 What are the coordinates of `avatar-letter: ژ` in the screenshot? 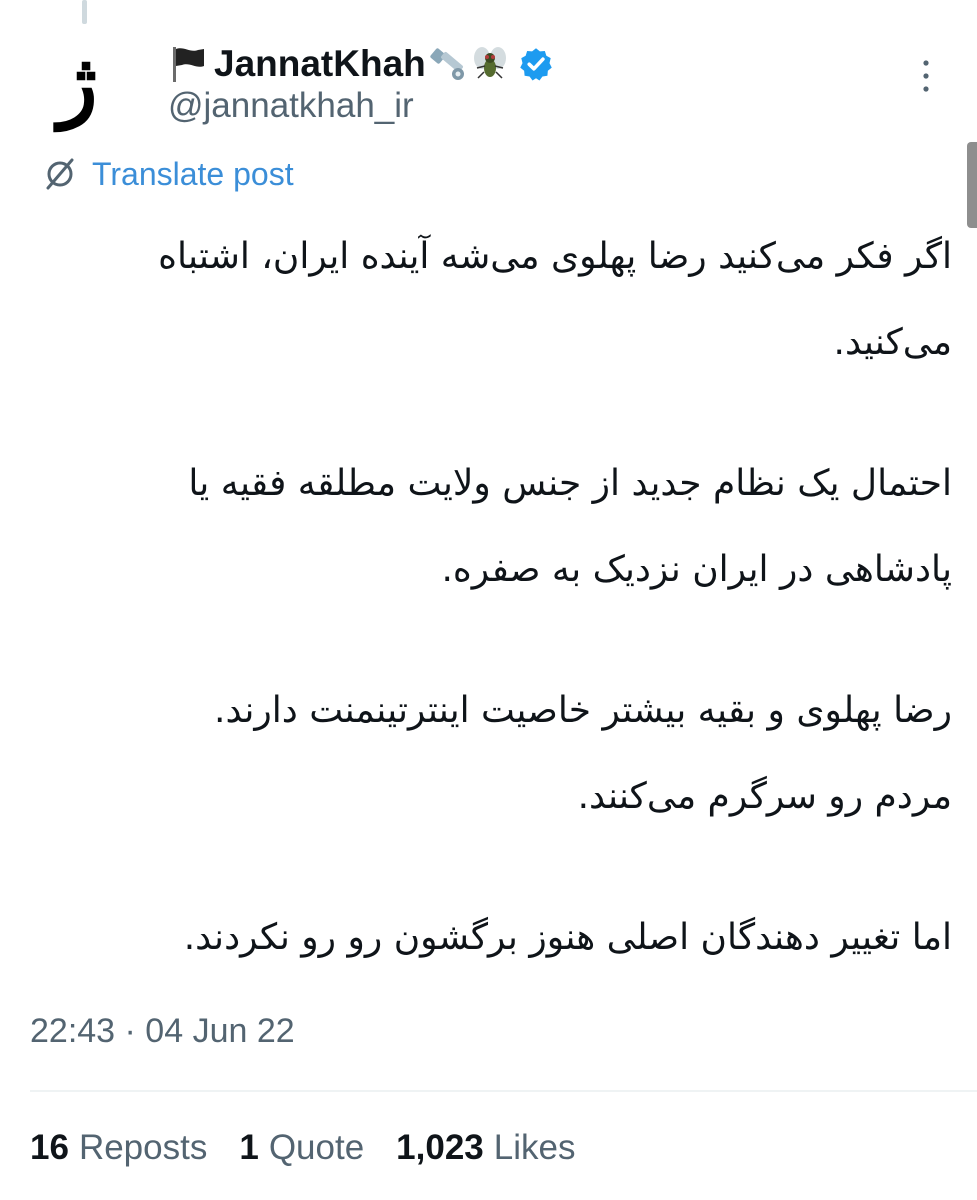 It's located at (78, 83).